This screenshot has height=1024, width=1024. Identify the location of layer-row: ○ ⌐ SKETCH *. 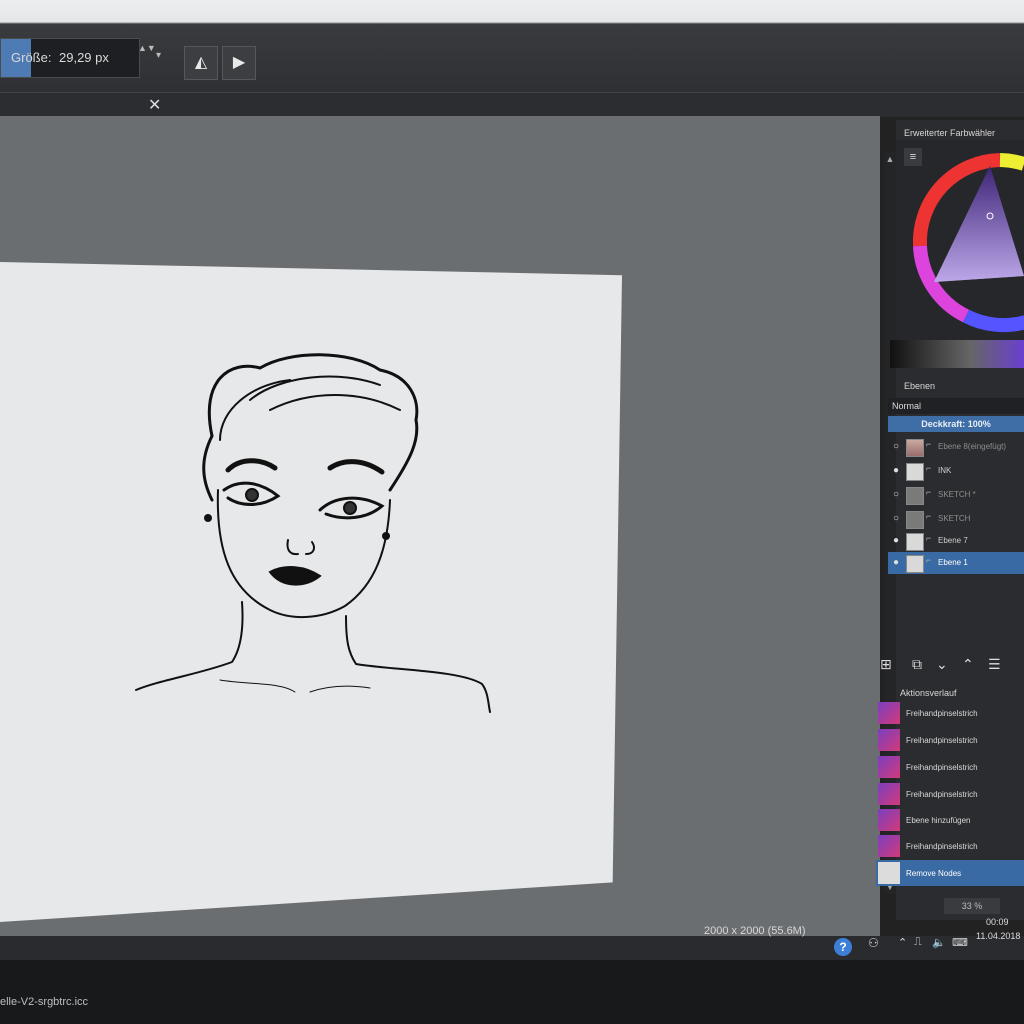
(956, 495).